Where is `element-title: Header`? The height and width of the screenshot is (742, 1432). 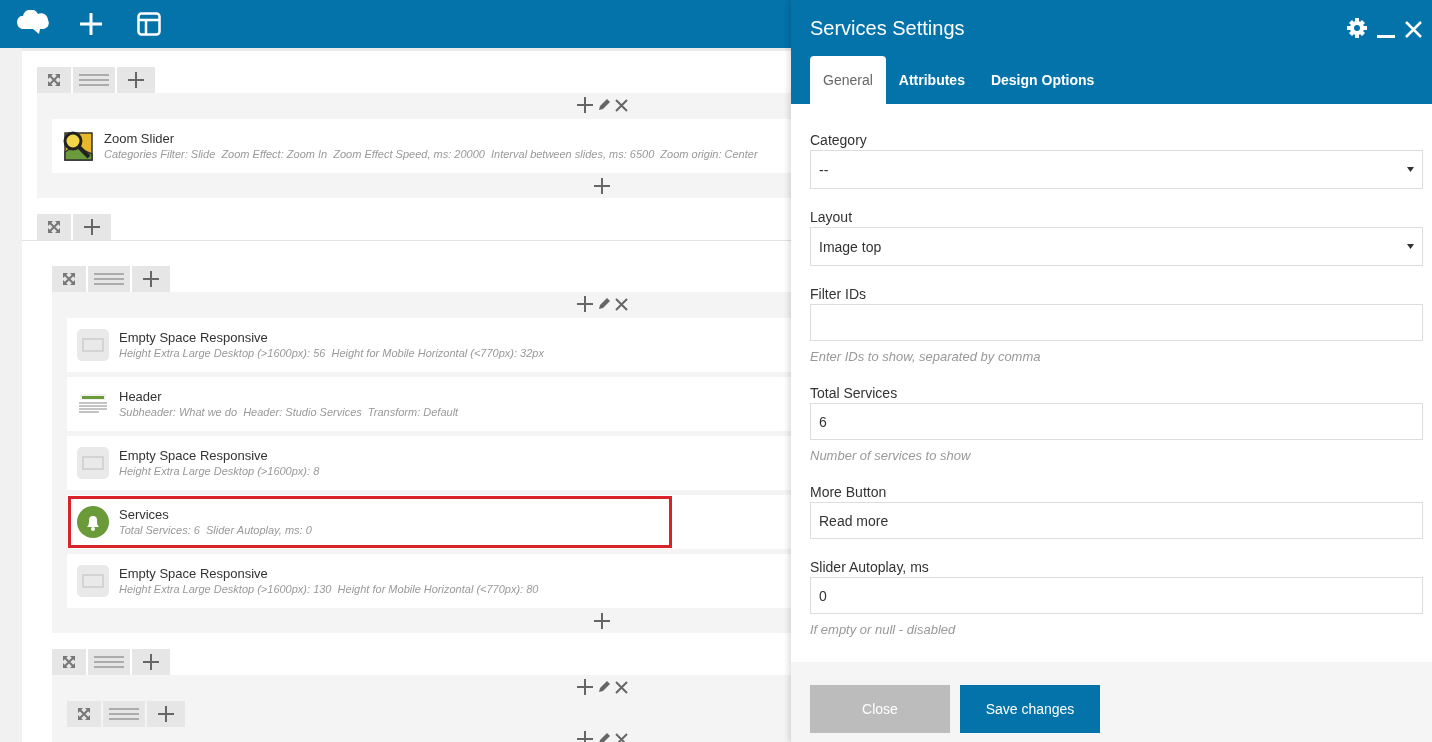
element-title: Header is located at coordinates (141, 396).